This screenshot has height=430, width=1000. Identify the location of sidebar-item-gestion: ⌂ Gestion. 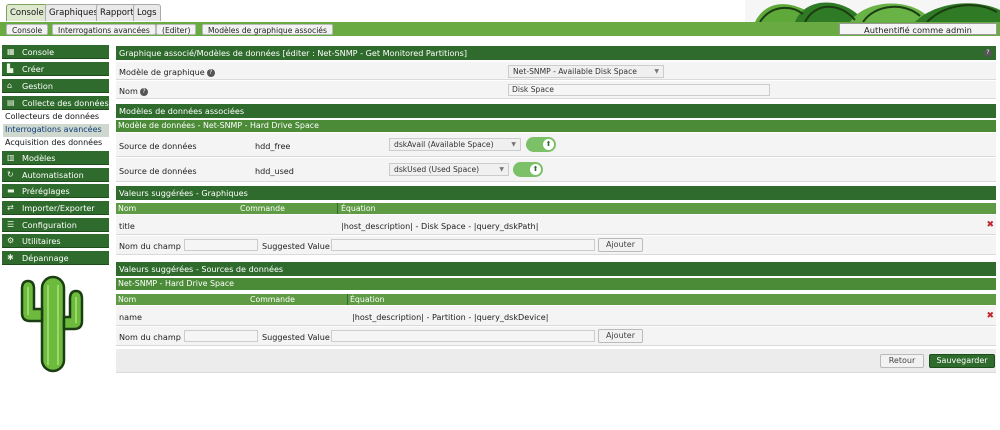
(55, 86).